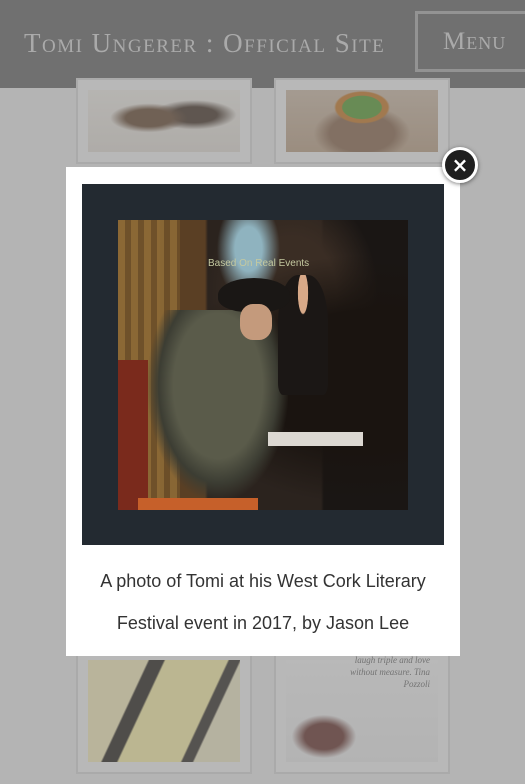 The image size is (525, 784). What do you see at coordinates (198, 504) in the screenshot?
I see `photo-seat` at bounding box center [198, 504].